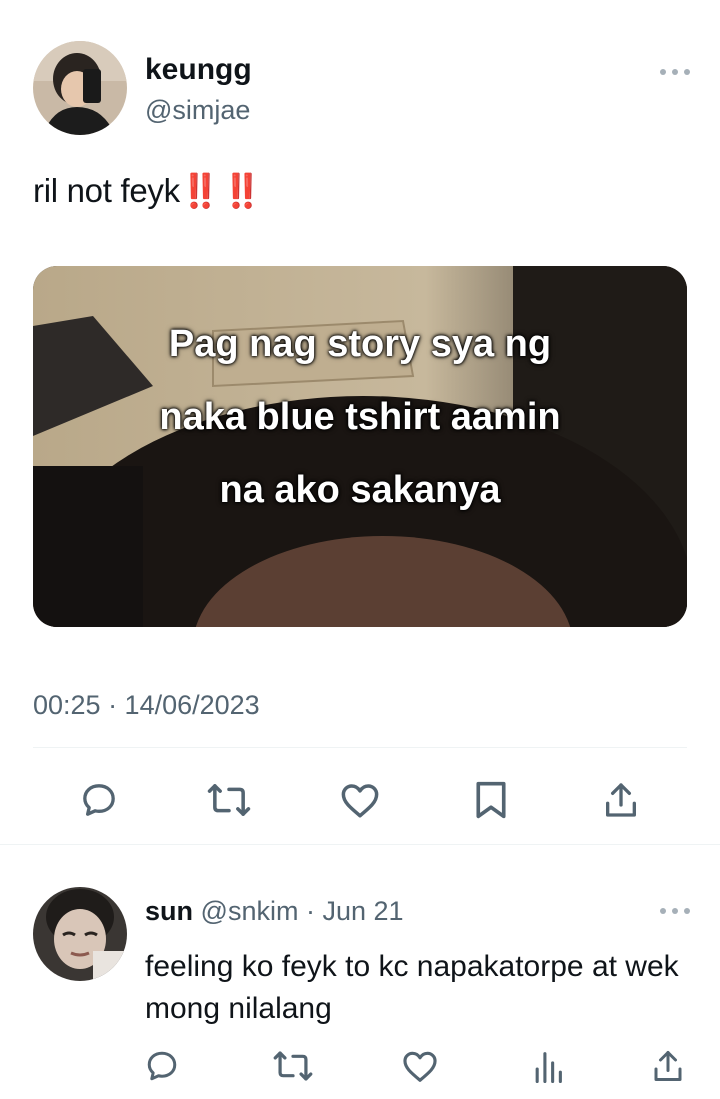 The height and width of the screenshot is (1099, 720). I want to click on caption-line-3: na ako sakanya, so click(360, 490).